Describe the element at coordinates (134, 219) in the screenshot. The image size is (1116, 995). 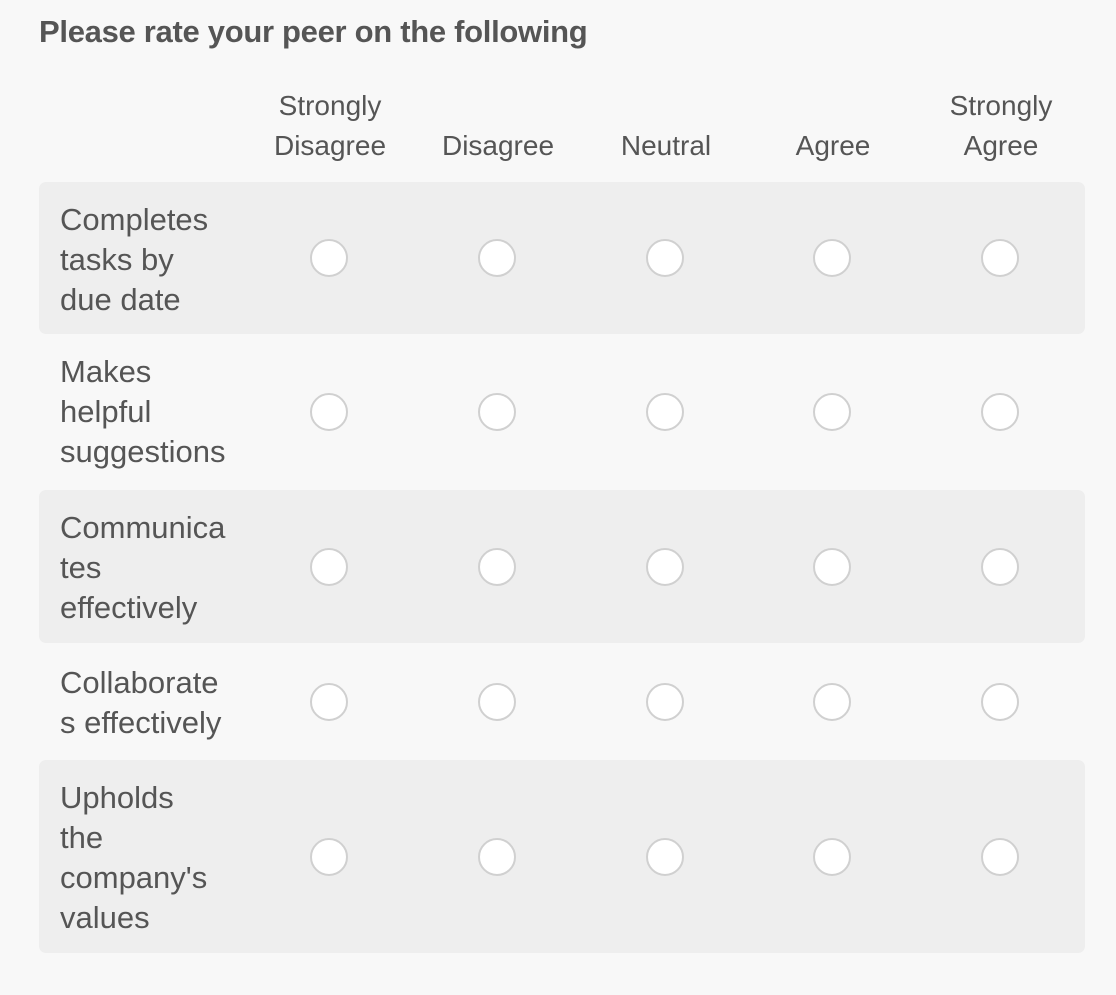
I see `row-label-line: Completes` at that location.